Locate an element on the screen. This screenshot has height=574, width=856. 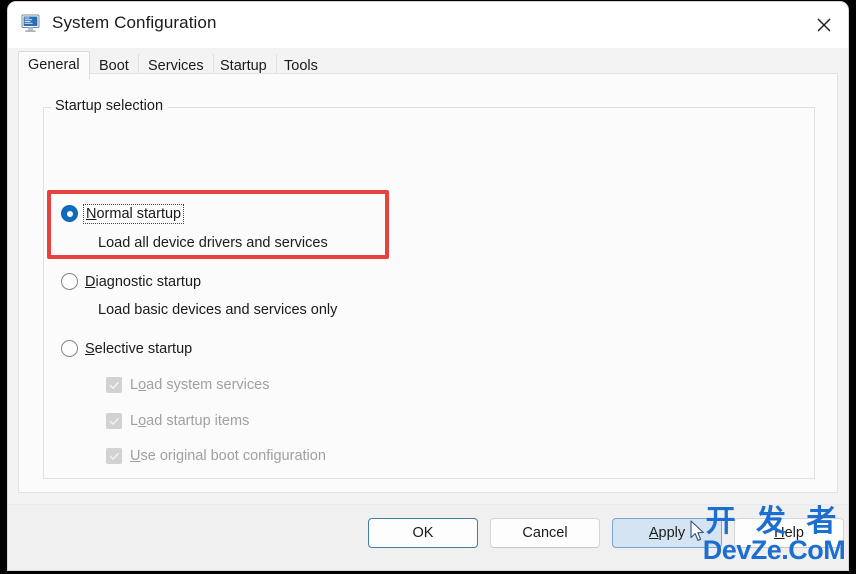
checkbox-load-system-services is located at coordinates (114, 385).